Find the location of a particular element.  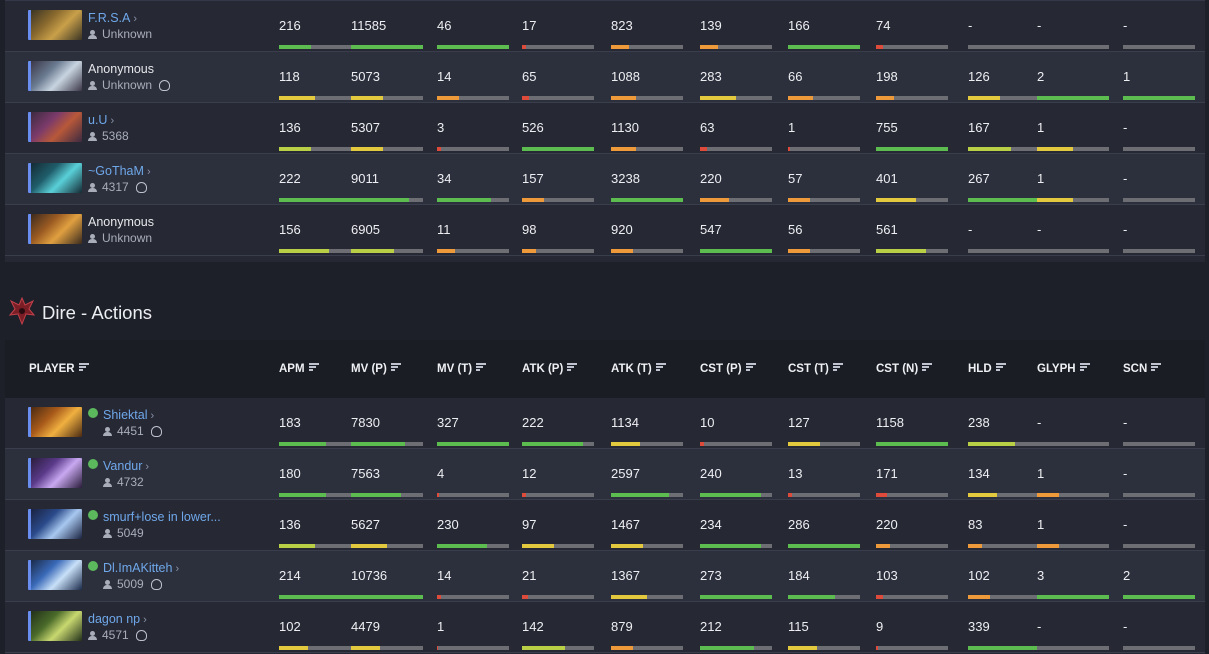

sort-header-atk-p: ATK (P) is located at coordinates (550, 369).